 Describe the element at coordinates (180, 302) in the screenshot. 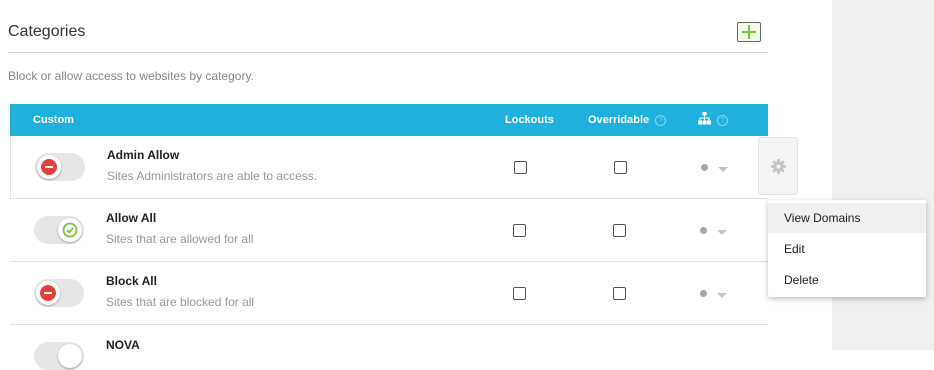

I see `category-description: Sites that are blocked for all` at that location.